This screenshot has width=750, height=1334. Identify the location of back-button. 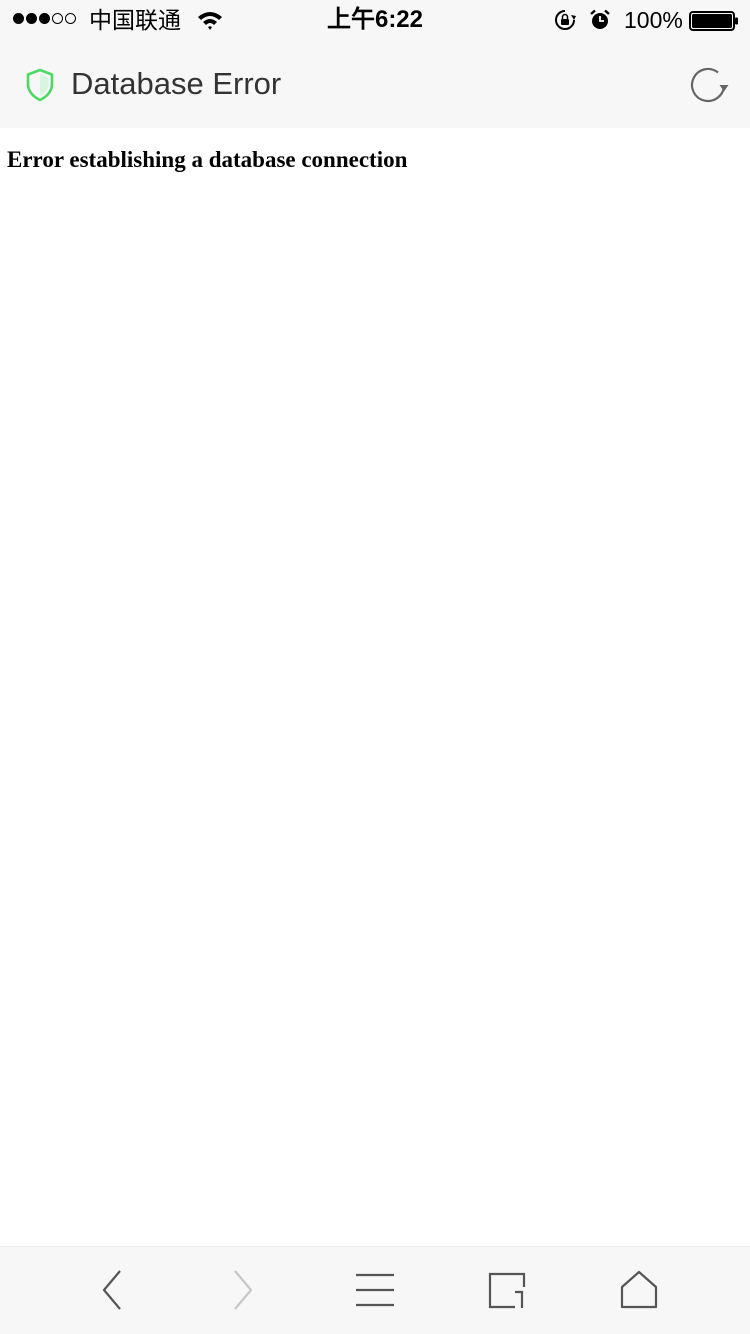
(112, 1290).